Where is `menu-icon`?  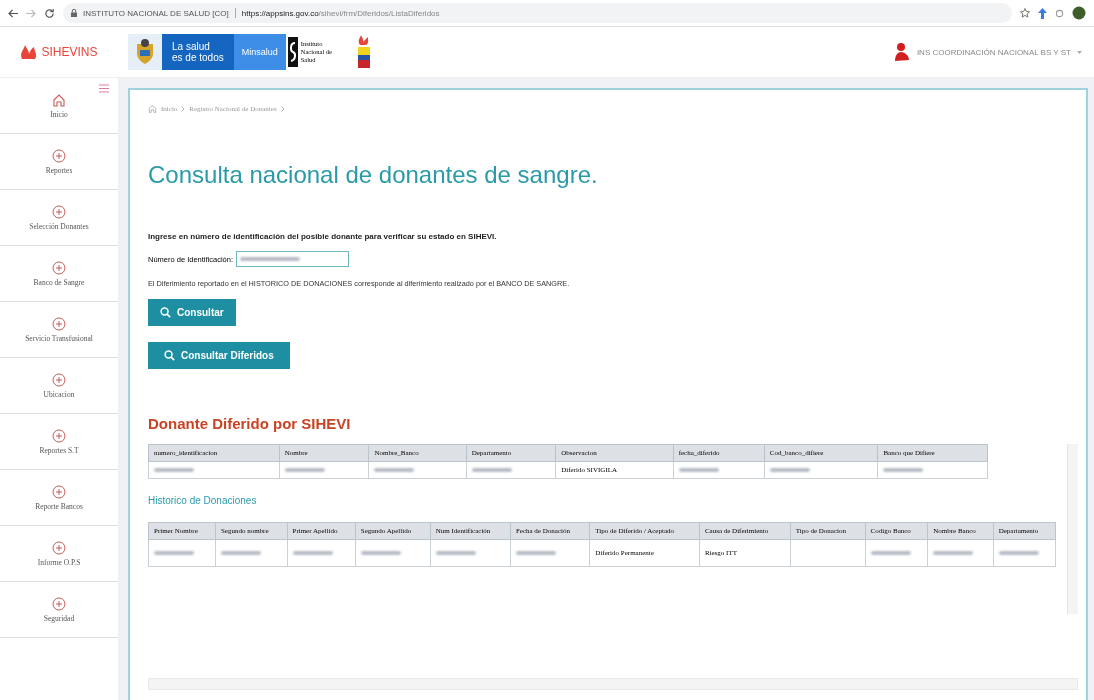
menu-icon is located at coordinates (104, 88).